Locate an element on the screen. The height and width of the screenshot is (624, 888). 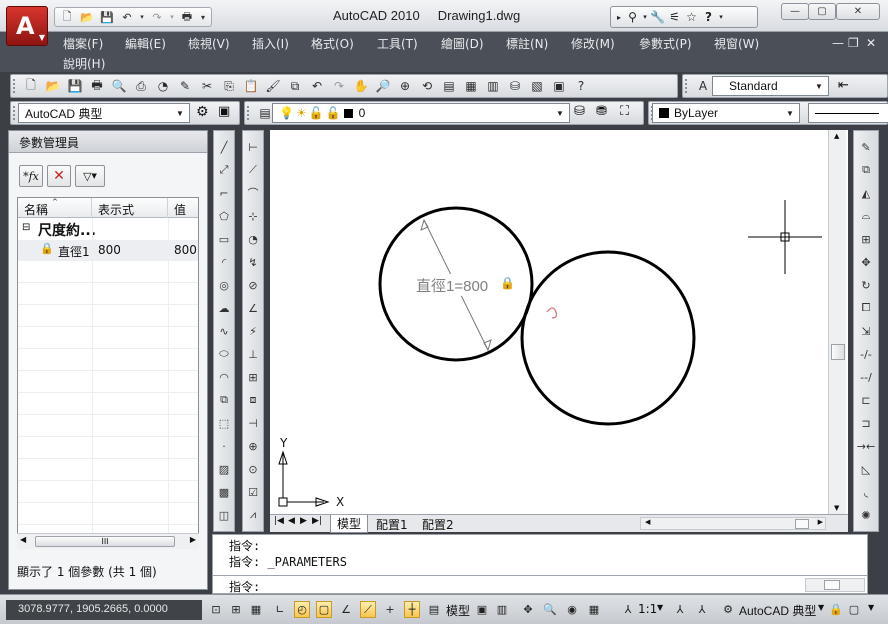
lineweight-icon: ┼ is located at coordinates (412, 609).